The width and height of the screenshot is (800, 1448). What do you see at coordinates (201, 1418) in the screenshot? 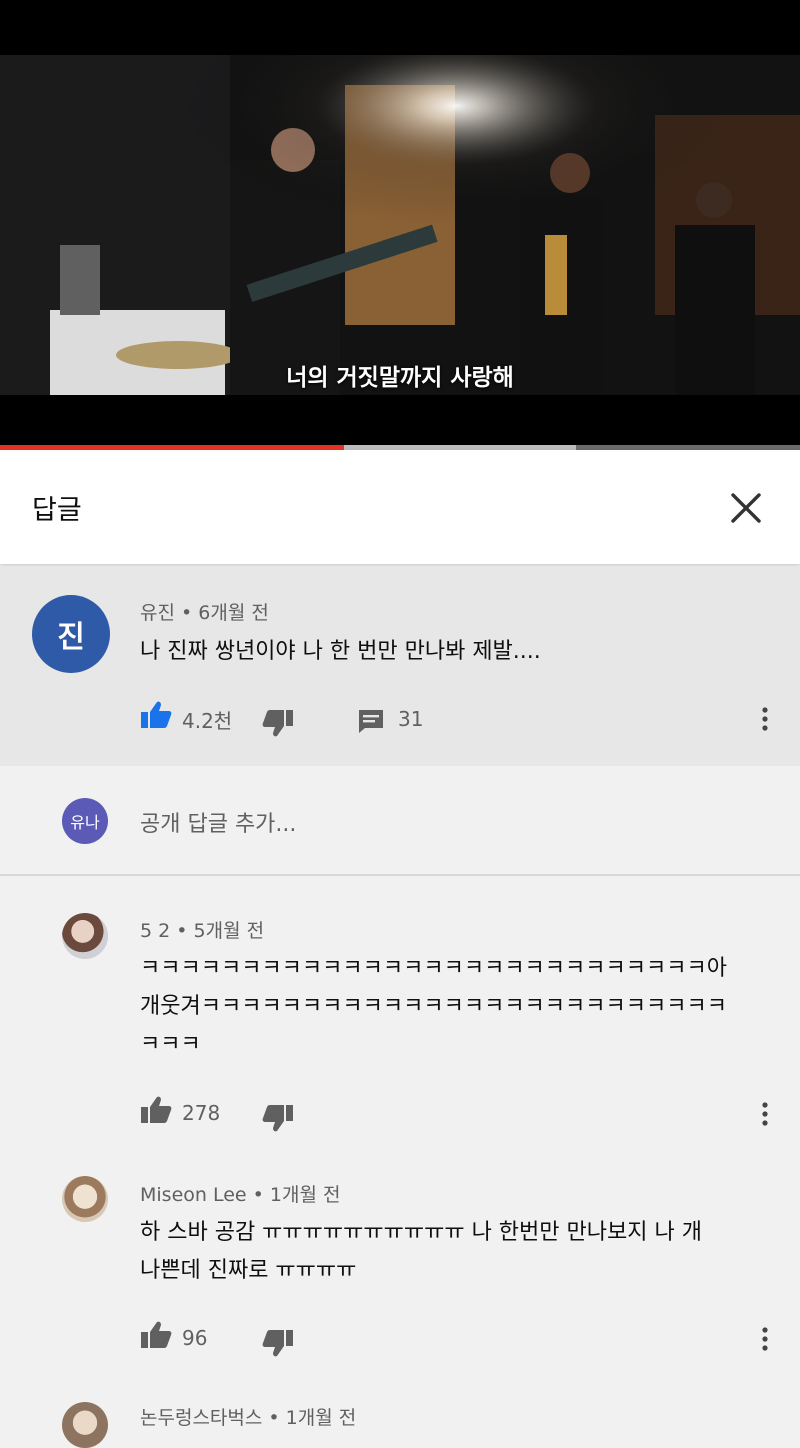
I see `comment-author: 논두렁스타벅스` at bounding box center [201, 1418].